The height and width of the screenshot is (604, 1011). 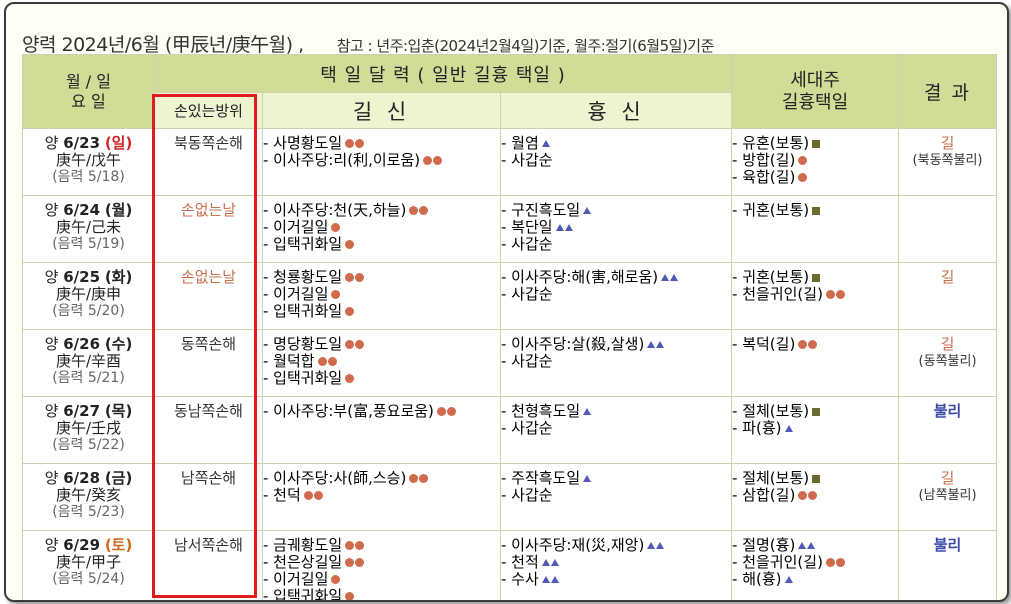 What do you see at coordinates (777, 562) in the screenshot?
I see `item-text: - 천을귀인(길)` at bounding box center [777, 562].